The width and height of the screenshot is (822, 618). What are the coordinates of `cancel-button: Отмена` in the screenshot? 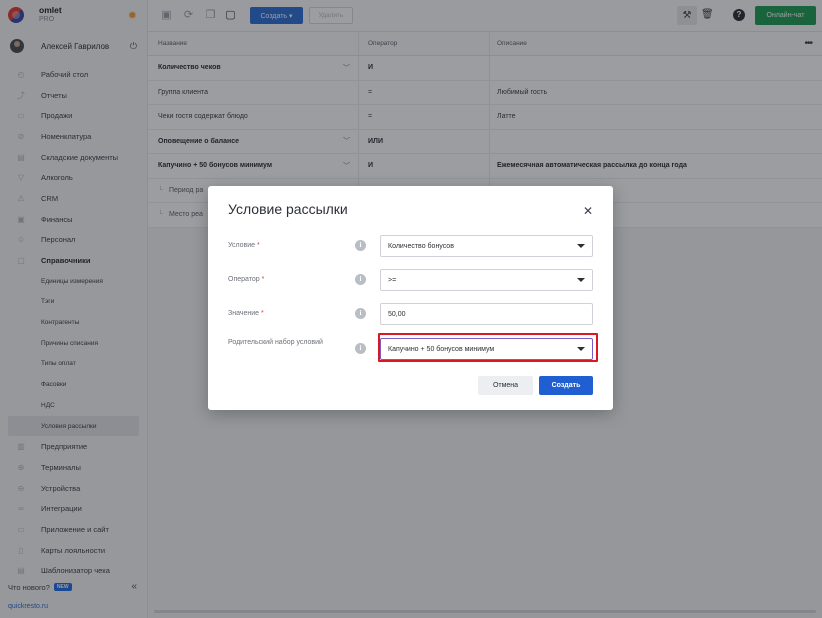 It's located at (505, 385).